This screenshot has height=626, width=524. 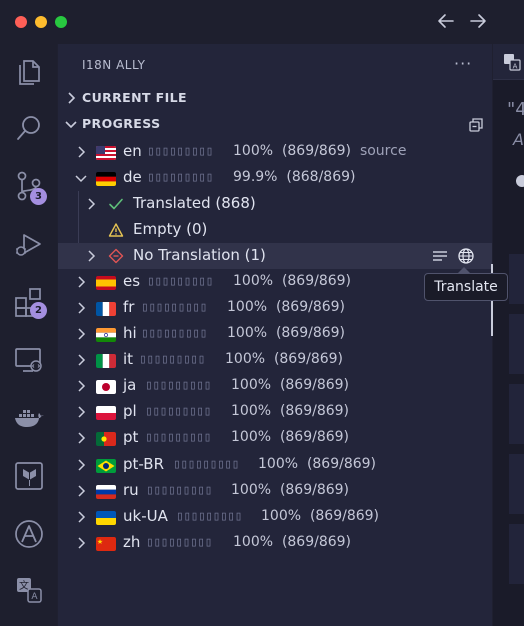 What do you see at coordinates (466, 287) in the screenshot?
I see `translate-tooltip: Translate` at bounding box center [466, 287].